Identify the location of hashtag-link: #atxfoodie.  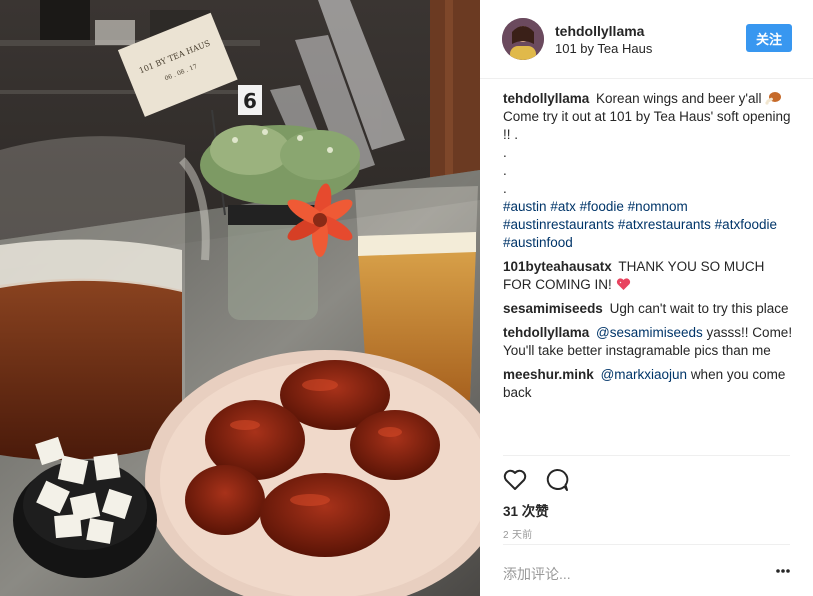
(746, 224).